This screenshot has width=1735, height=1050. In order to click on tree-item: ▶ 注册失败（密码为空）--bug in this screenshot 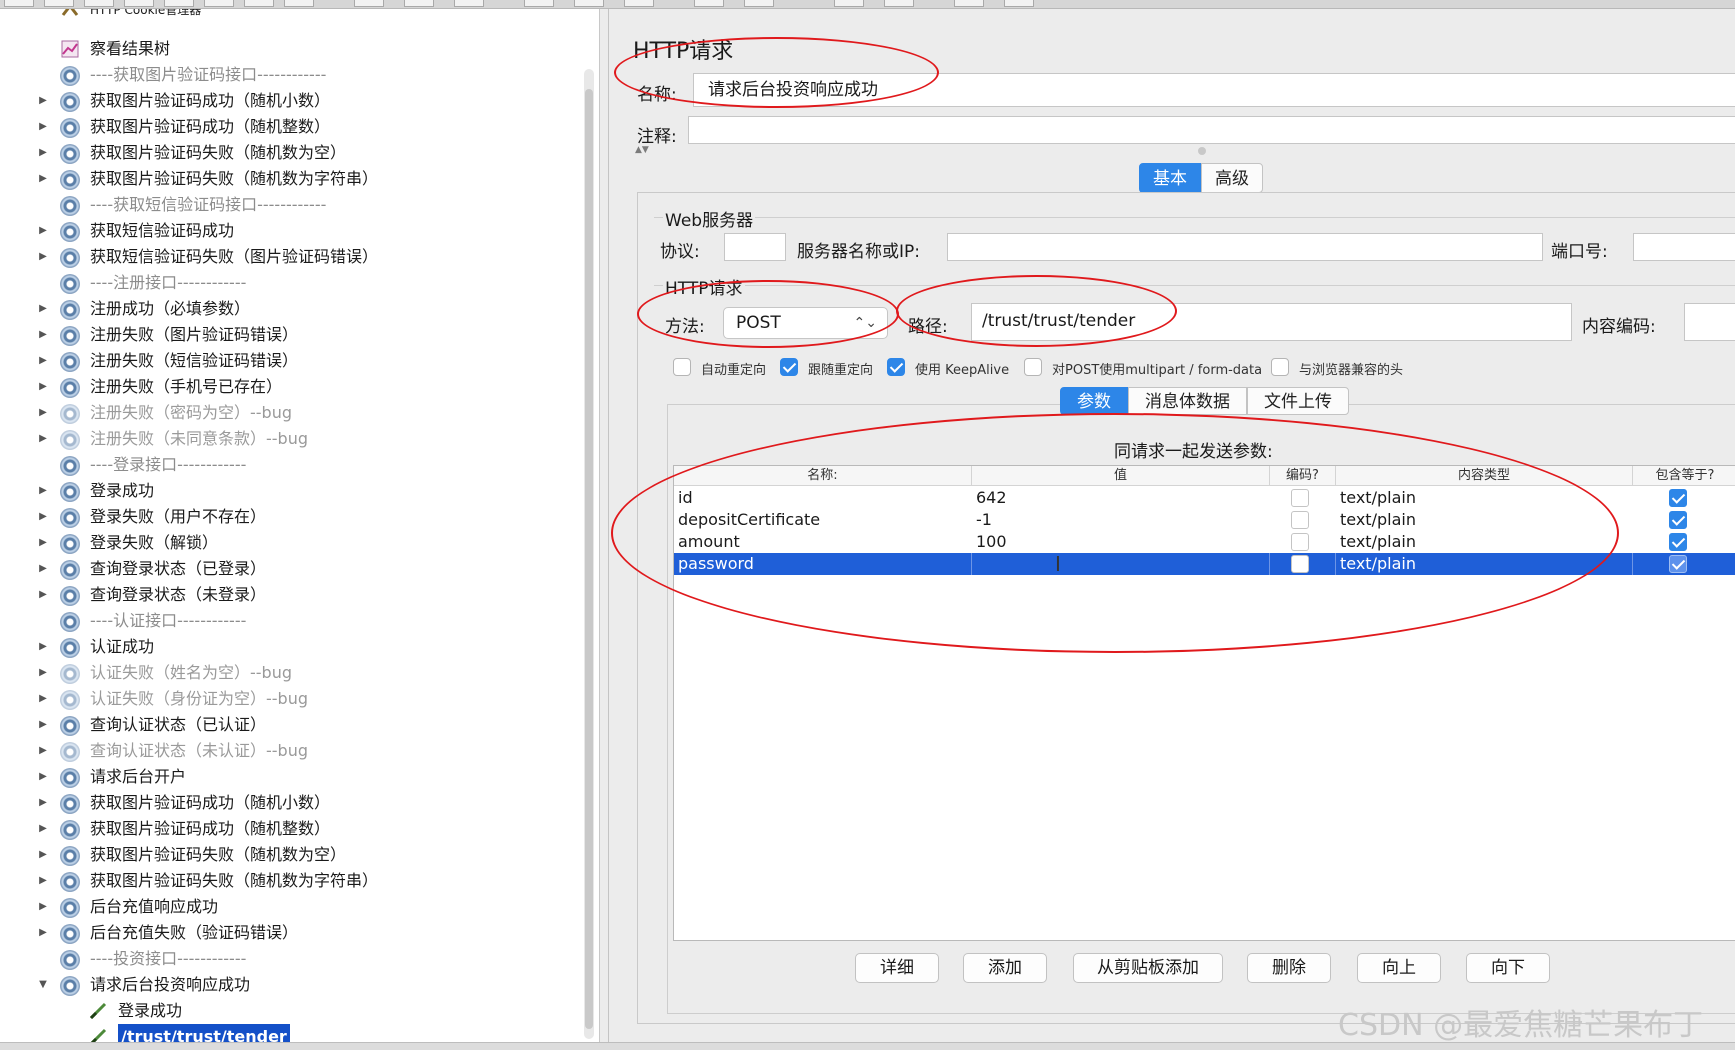, I will do `click(290, 413)`.